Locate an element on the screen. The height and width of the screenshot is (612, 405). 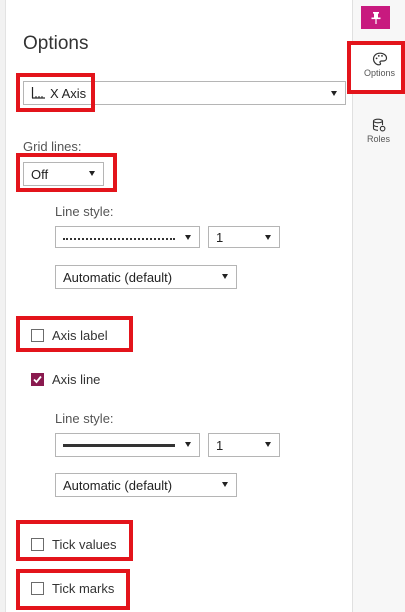
grid-lines-select: Off is located at coordinates (63, 174).